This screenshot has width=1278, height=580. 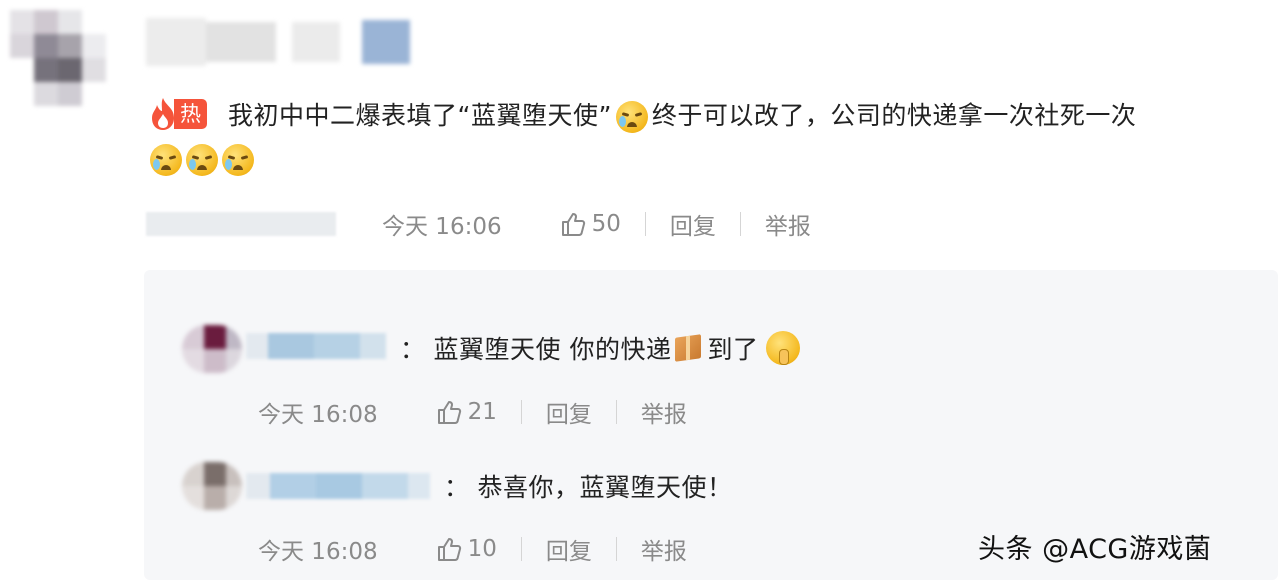 What do you see at coordinates (588, 487) in the screenshot?
I see `reply-text: ： 恭喜你，蓝翼堕天使！` at bounding box center [588, 487].